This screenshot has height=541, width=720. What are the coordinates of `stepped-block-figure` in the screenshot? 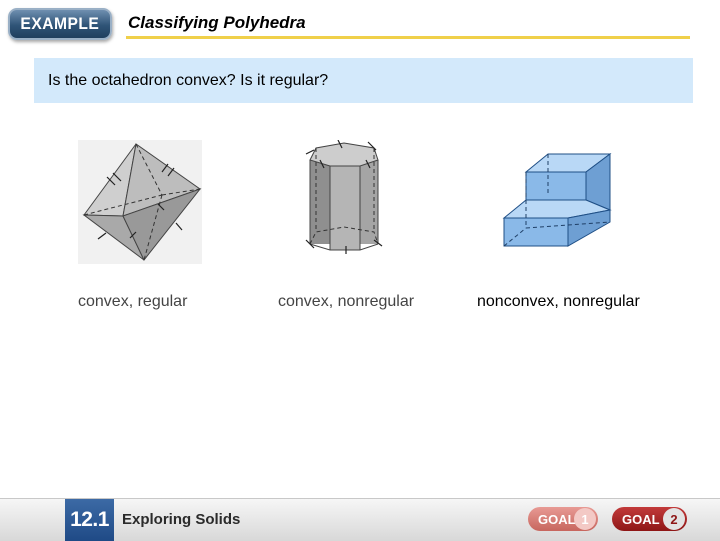 It's located at (557, 200).